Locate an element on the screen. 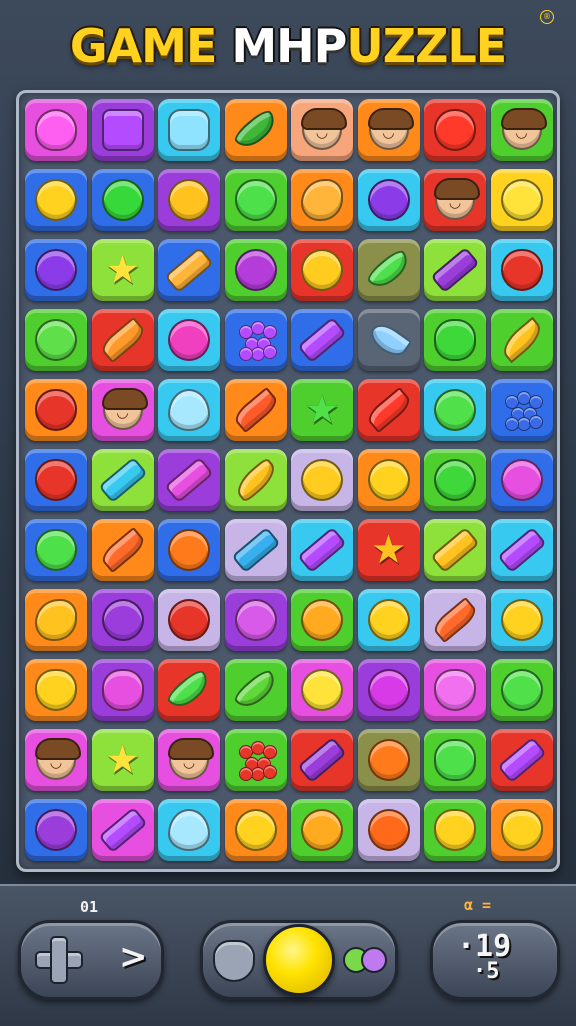  tile-r2-c3 is located at coordinates (189, 200).